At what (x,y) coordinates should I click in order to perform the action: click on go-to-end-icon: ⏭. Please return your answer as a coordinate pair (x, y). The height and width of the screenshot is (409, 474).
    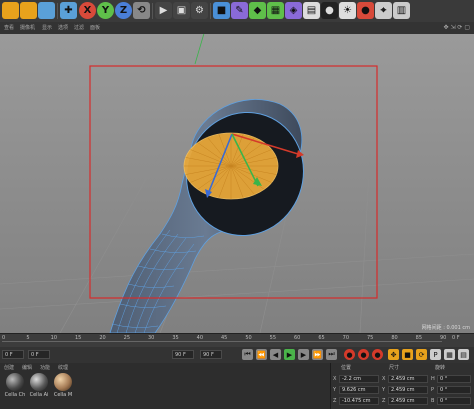
    Looking at the image, I should click on (331, 354).